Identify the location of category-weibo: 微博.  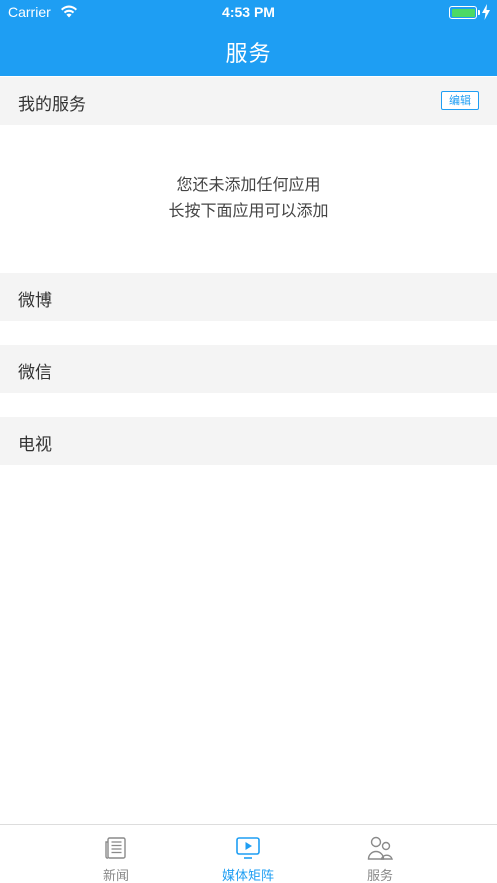
(248, 297).